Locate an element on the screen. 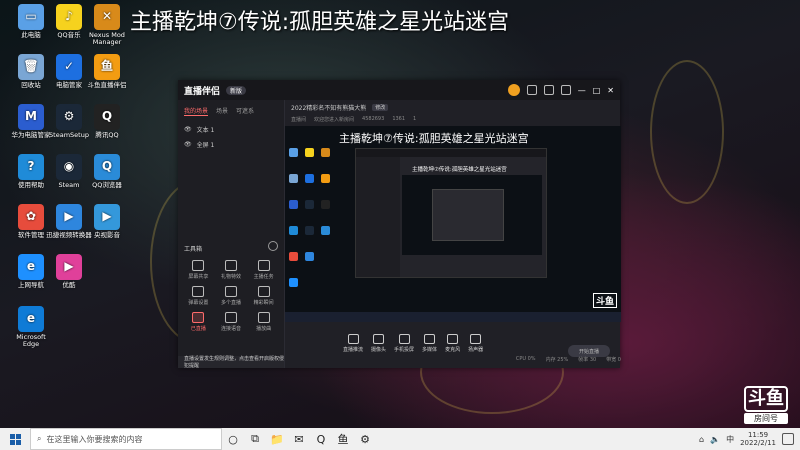 This screenshot has width=800, height=450. tab-my-scene: 我的场景 is located at coordinates (196, 111).